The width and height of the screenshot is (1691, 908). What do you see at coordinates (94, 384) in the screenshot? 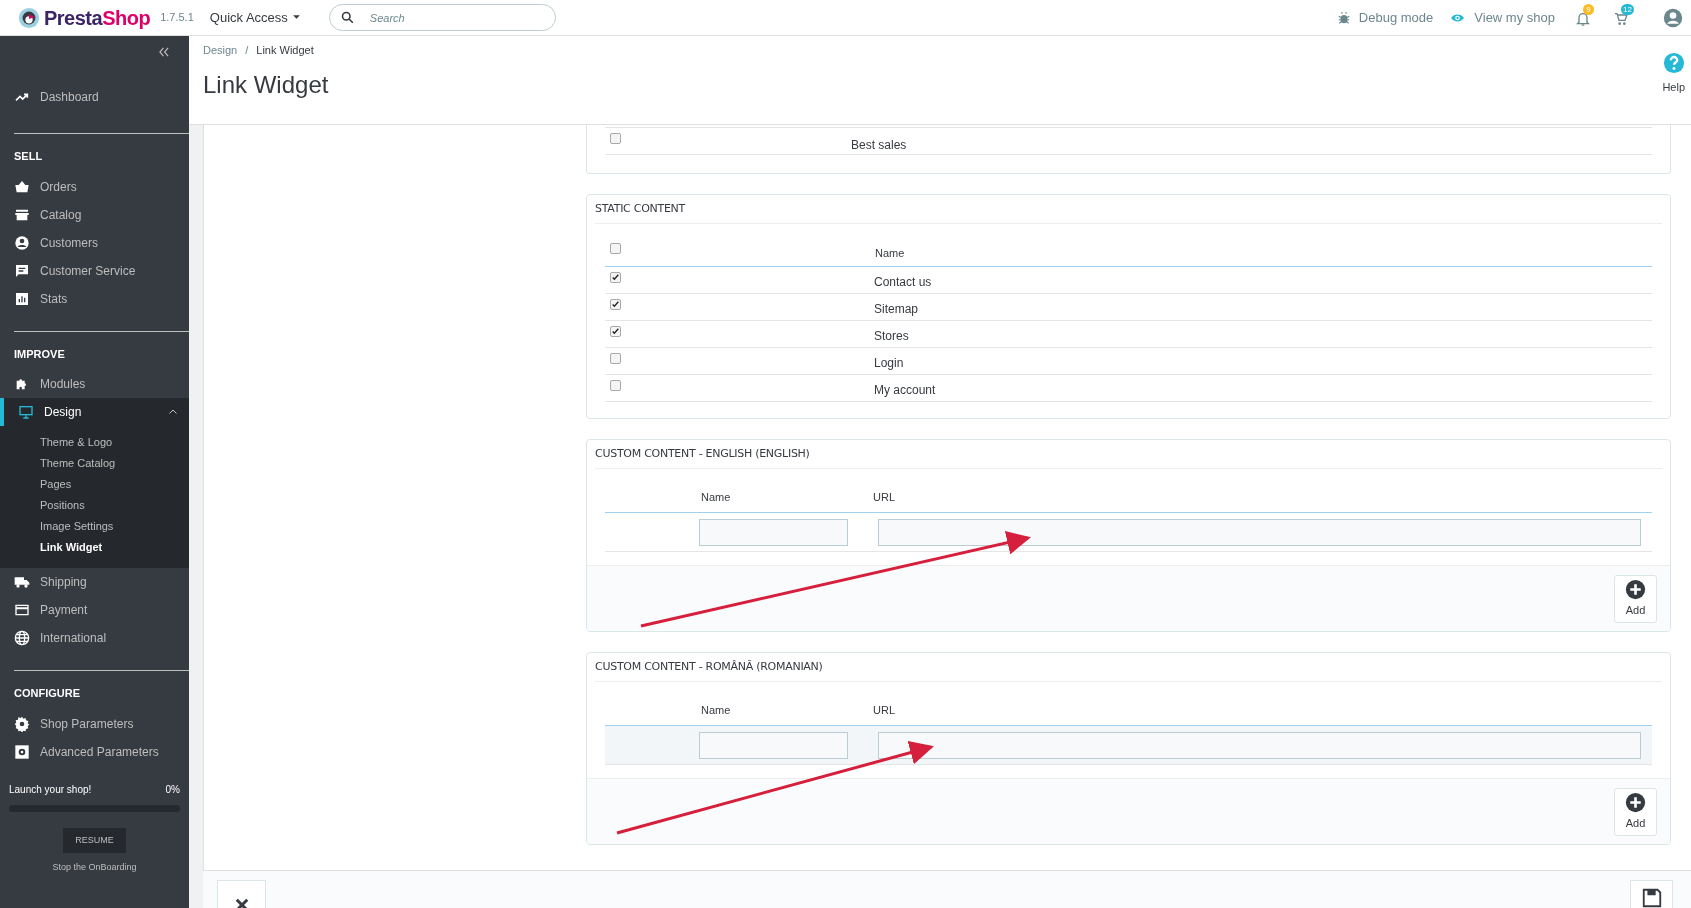
I see `menu-item: Modules` at bounding box center [94, 384].